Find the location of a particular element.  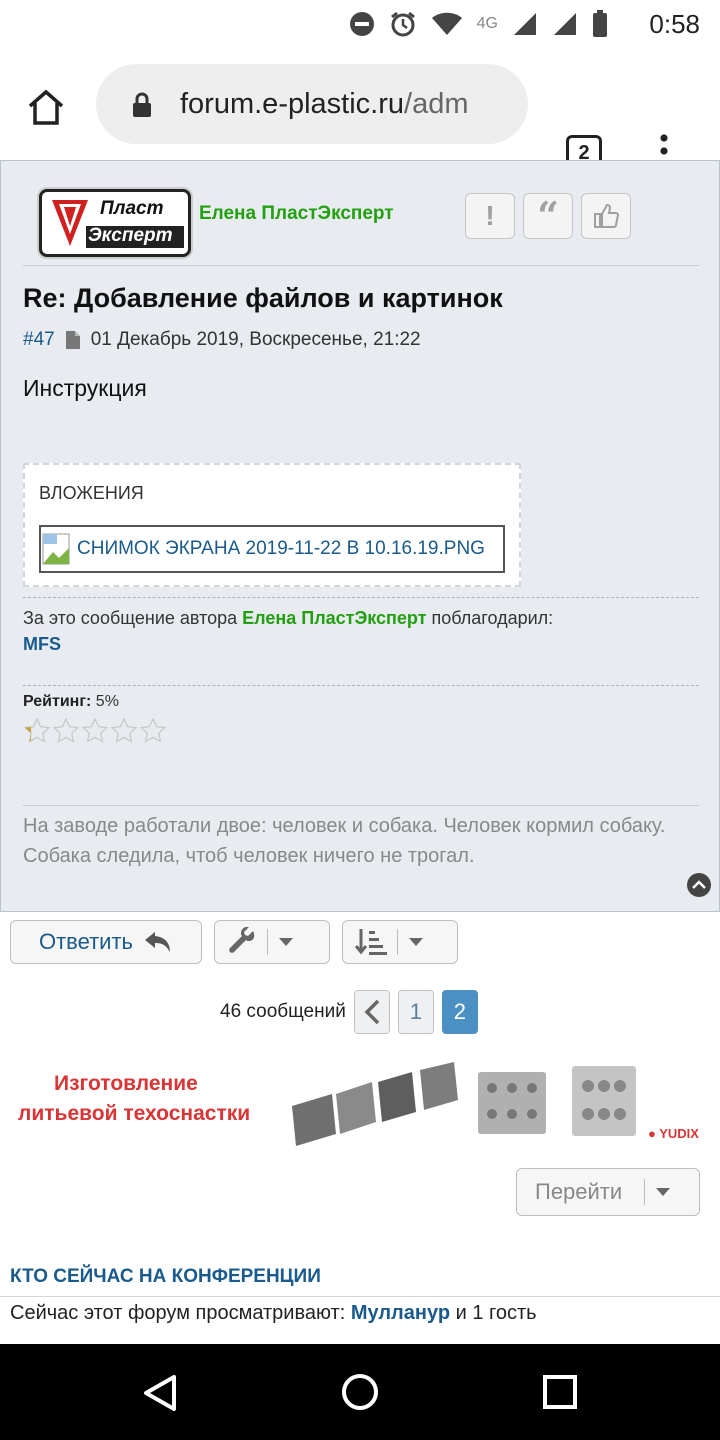

post-author: Елена ПластЭксперт is located at coordinates (296, 214).